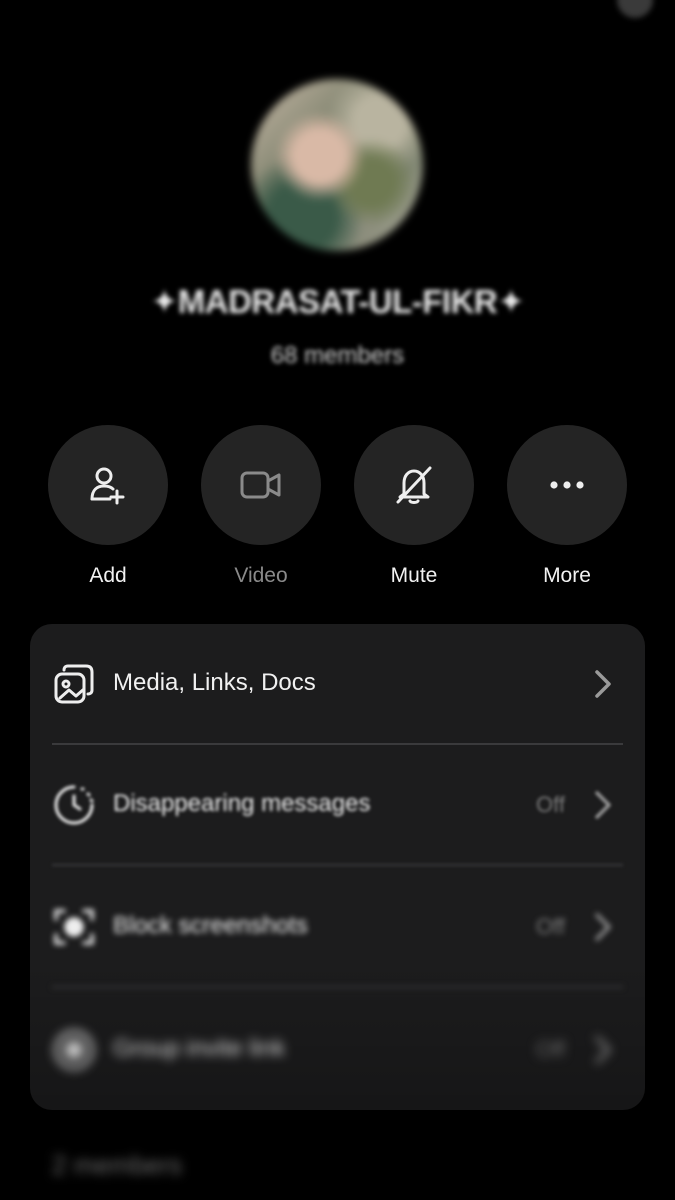 This screenshot has height=1200, width=675. I want to click on more-button-circle, so click(567, 485).